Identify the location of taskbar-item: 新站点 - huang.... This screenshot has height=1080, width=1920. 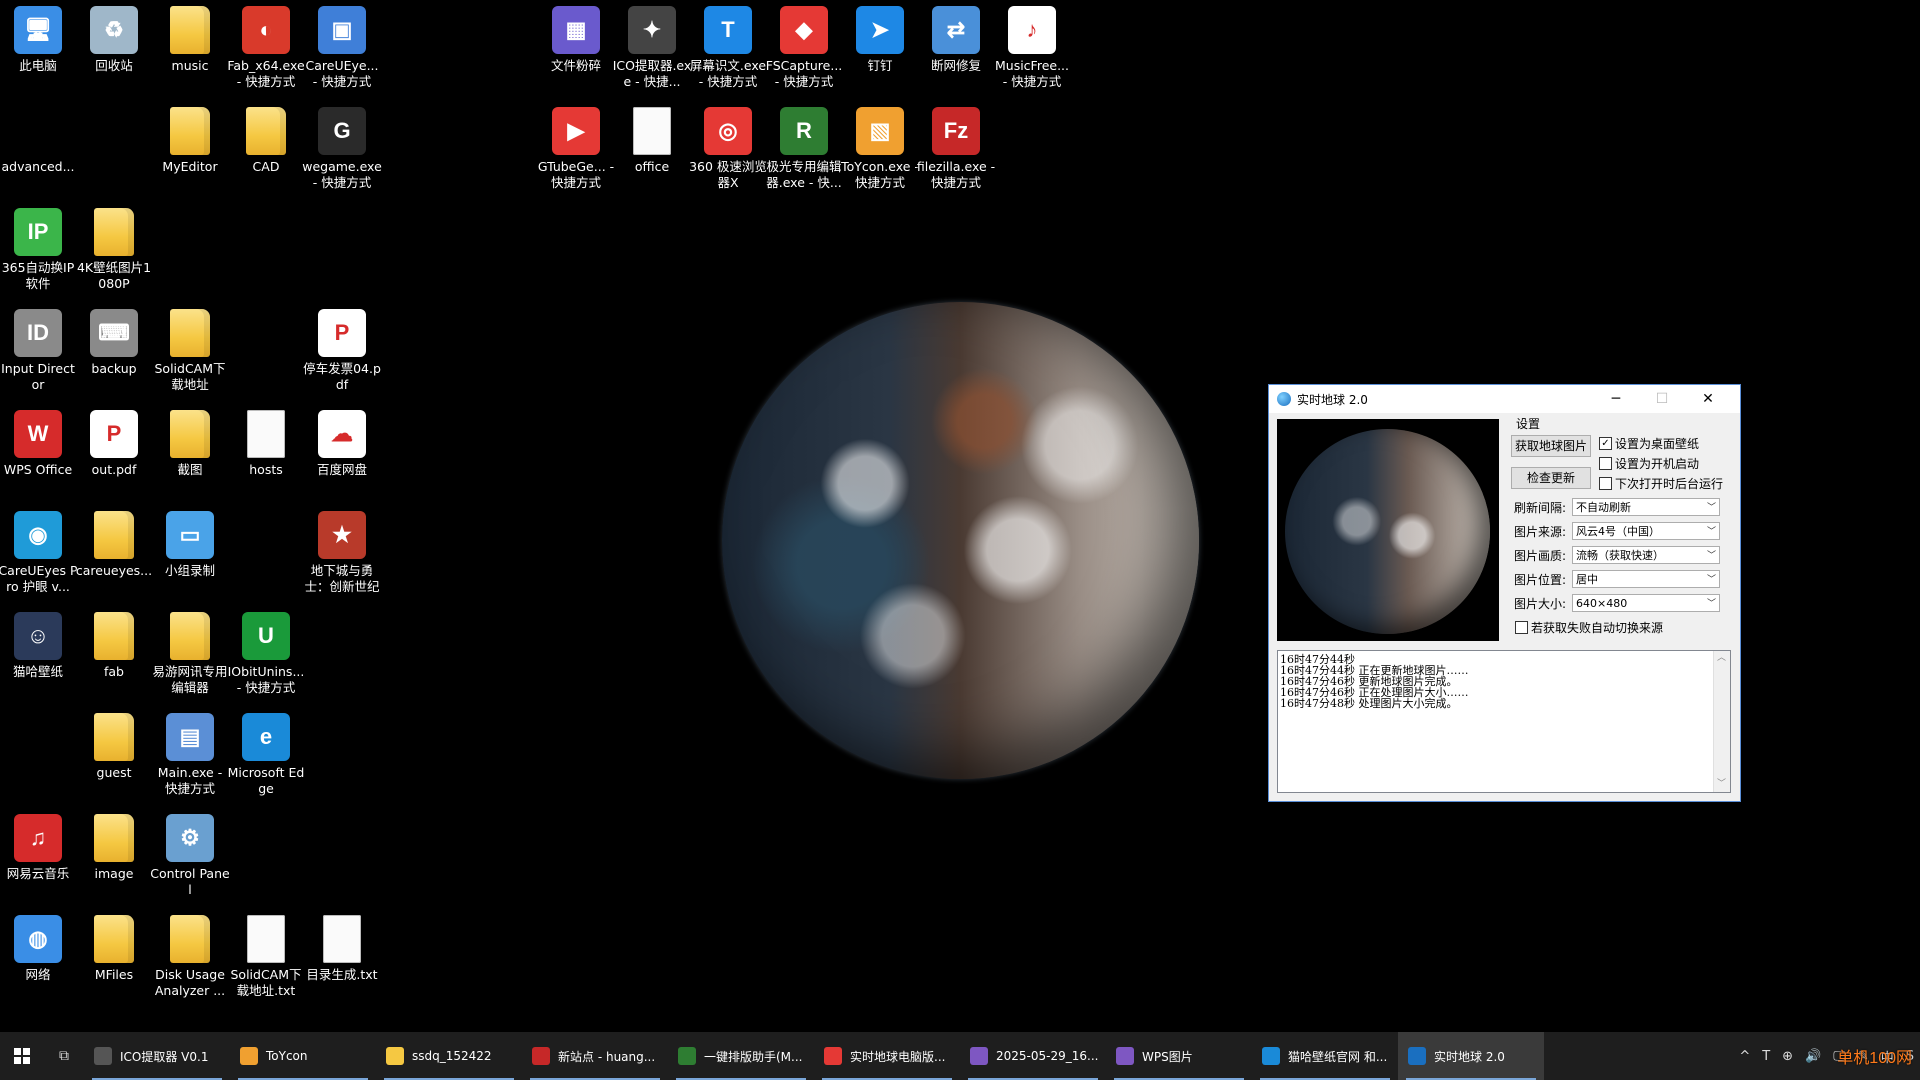
(595, 1056).